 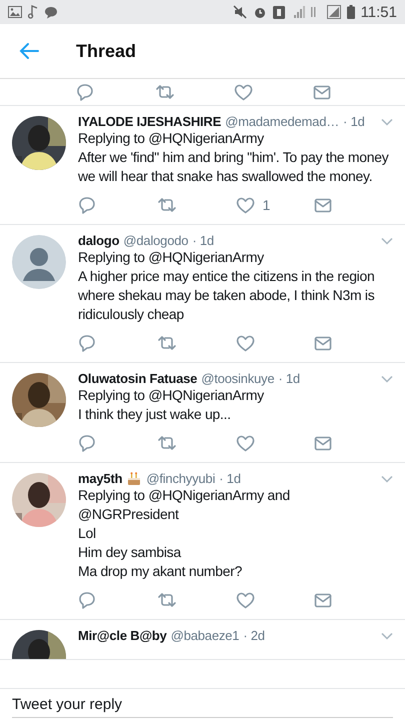 What do you see at coordinates (15, 12) in the screenshot?
I see `image-icon` at bounding box center [15, 12].